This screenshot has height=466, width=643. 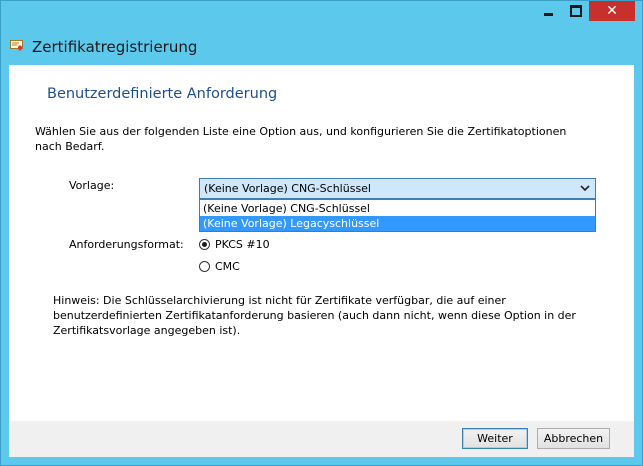 What do you see at coordinates (322, 47) in the screenshot?
I see `title-row: Zertifikatregistrierung` at bounding box center [322, 47].